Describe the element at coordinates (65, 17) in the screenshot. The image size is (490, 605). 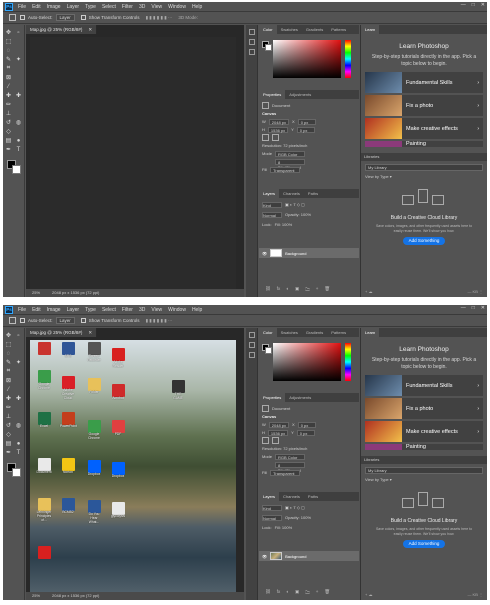
I see `layer-dropdown: Layer` at that location.